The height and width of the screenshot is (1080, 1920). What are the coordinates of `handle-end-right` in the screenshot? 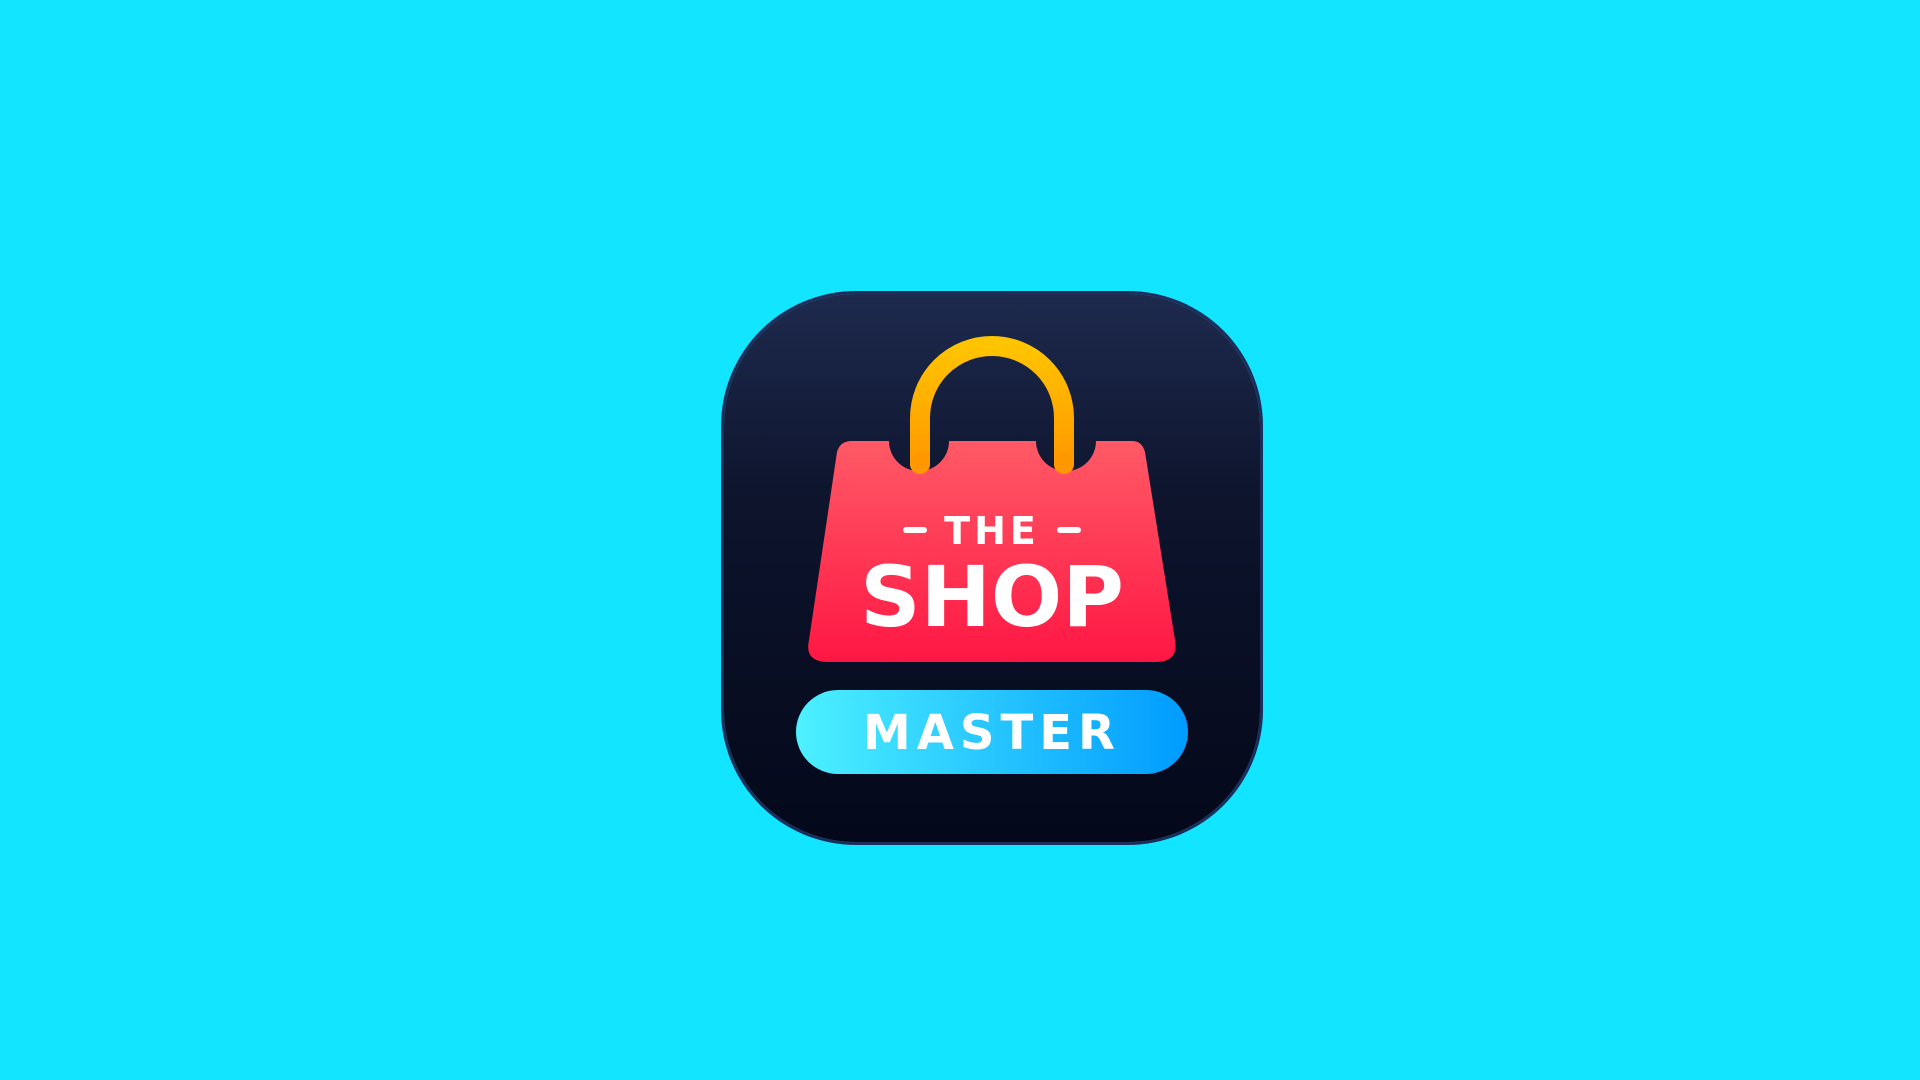 It's located at (1064, 464).